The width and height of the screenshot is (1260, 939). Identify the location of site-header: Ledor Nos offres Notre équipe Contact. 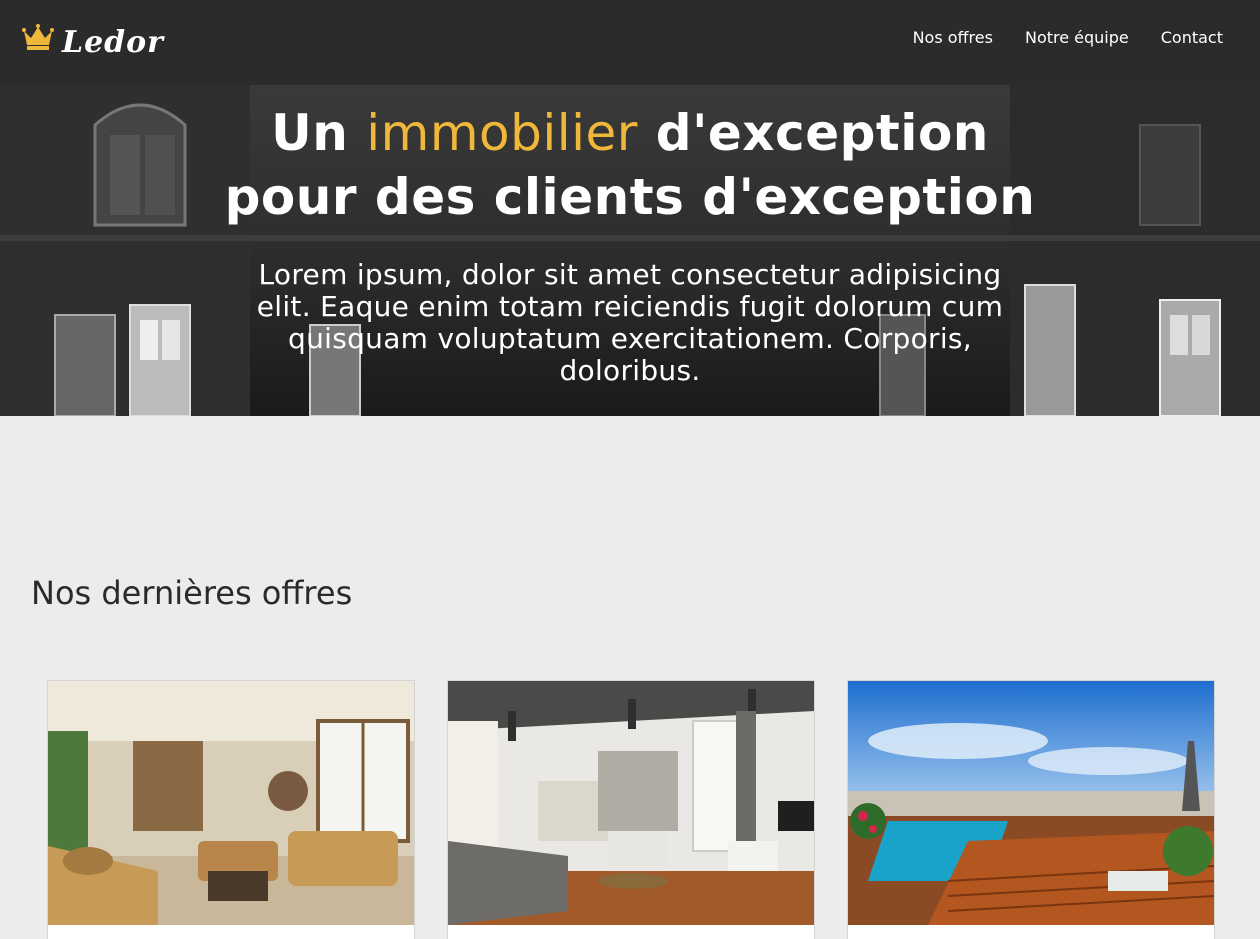
(630, 42).